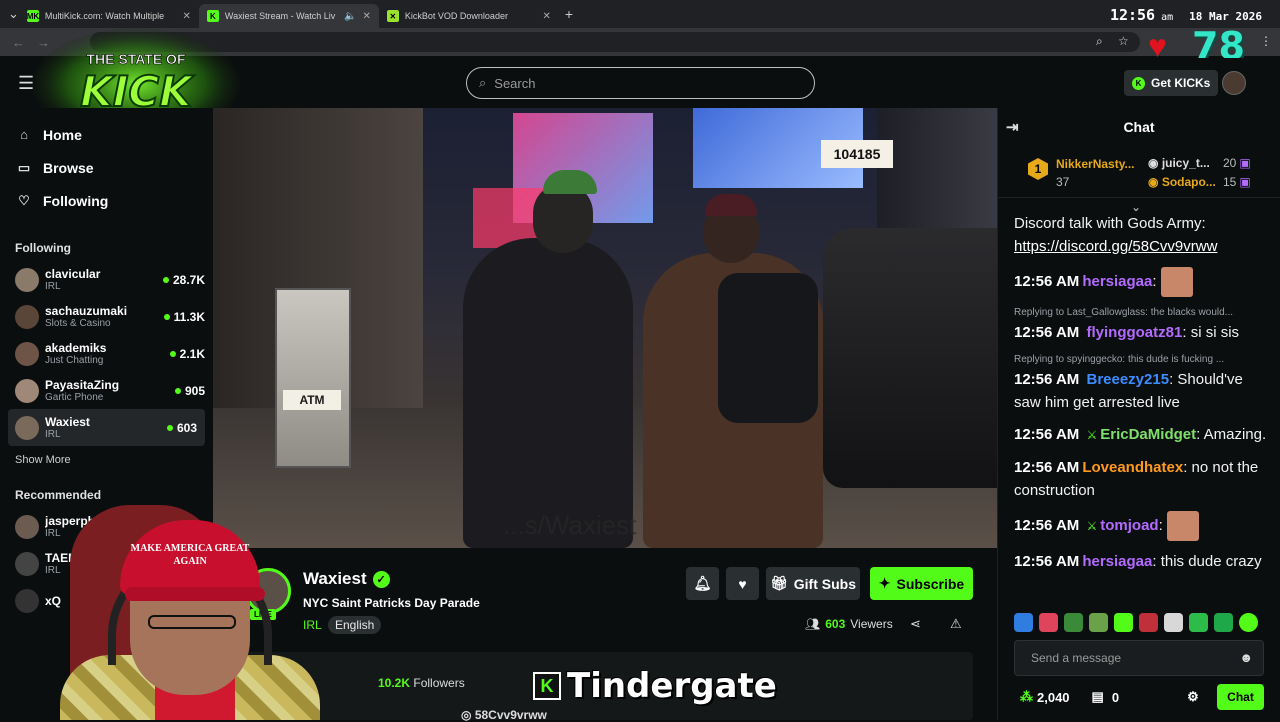  I want to click on drops-icon: ▤, so click(1097, 696).